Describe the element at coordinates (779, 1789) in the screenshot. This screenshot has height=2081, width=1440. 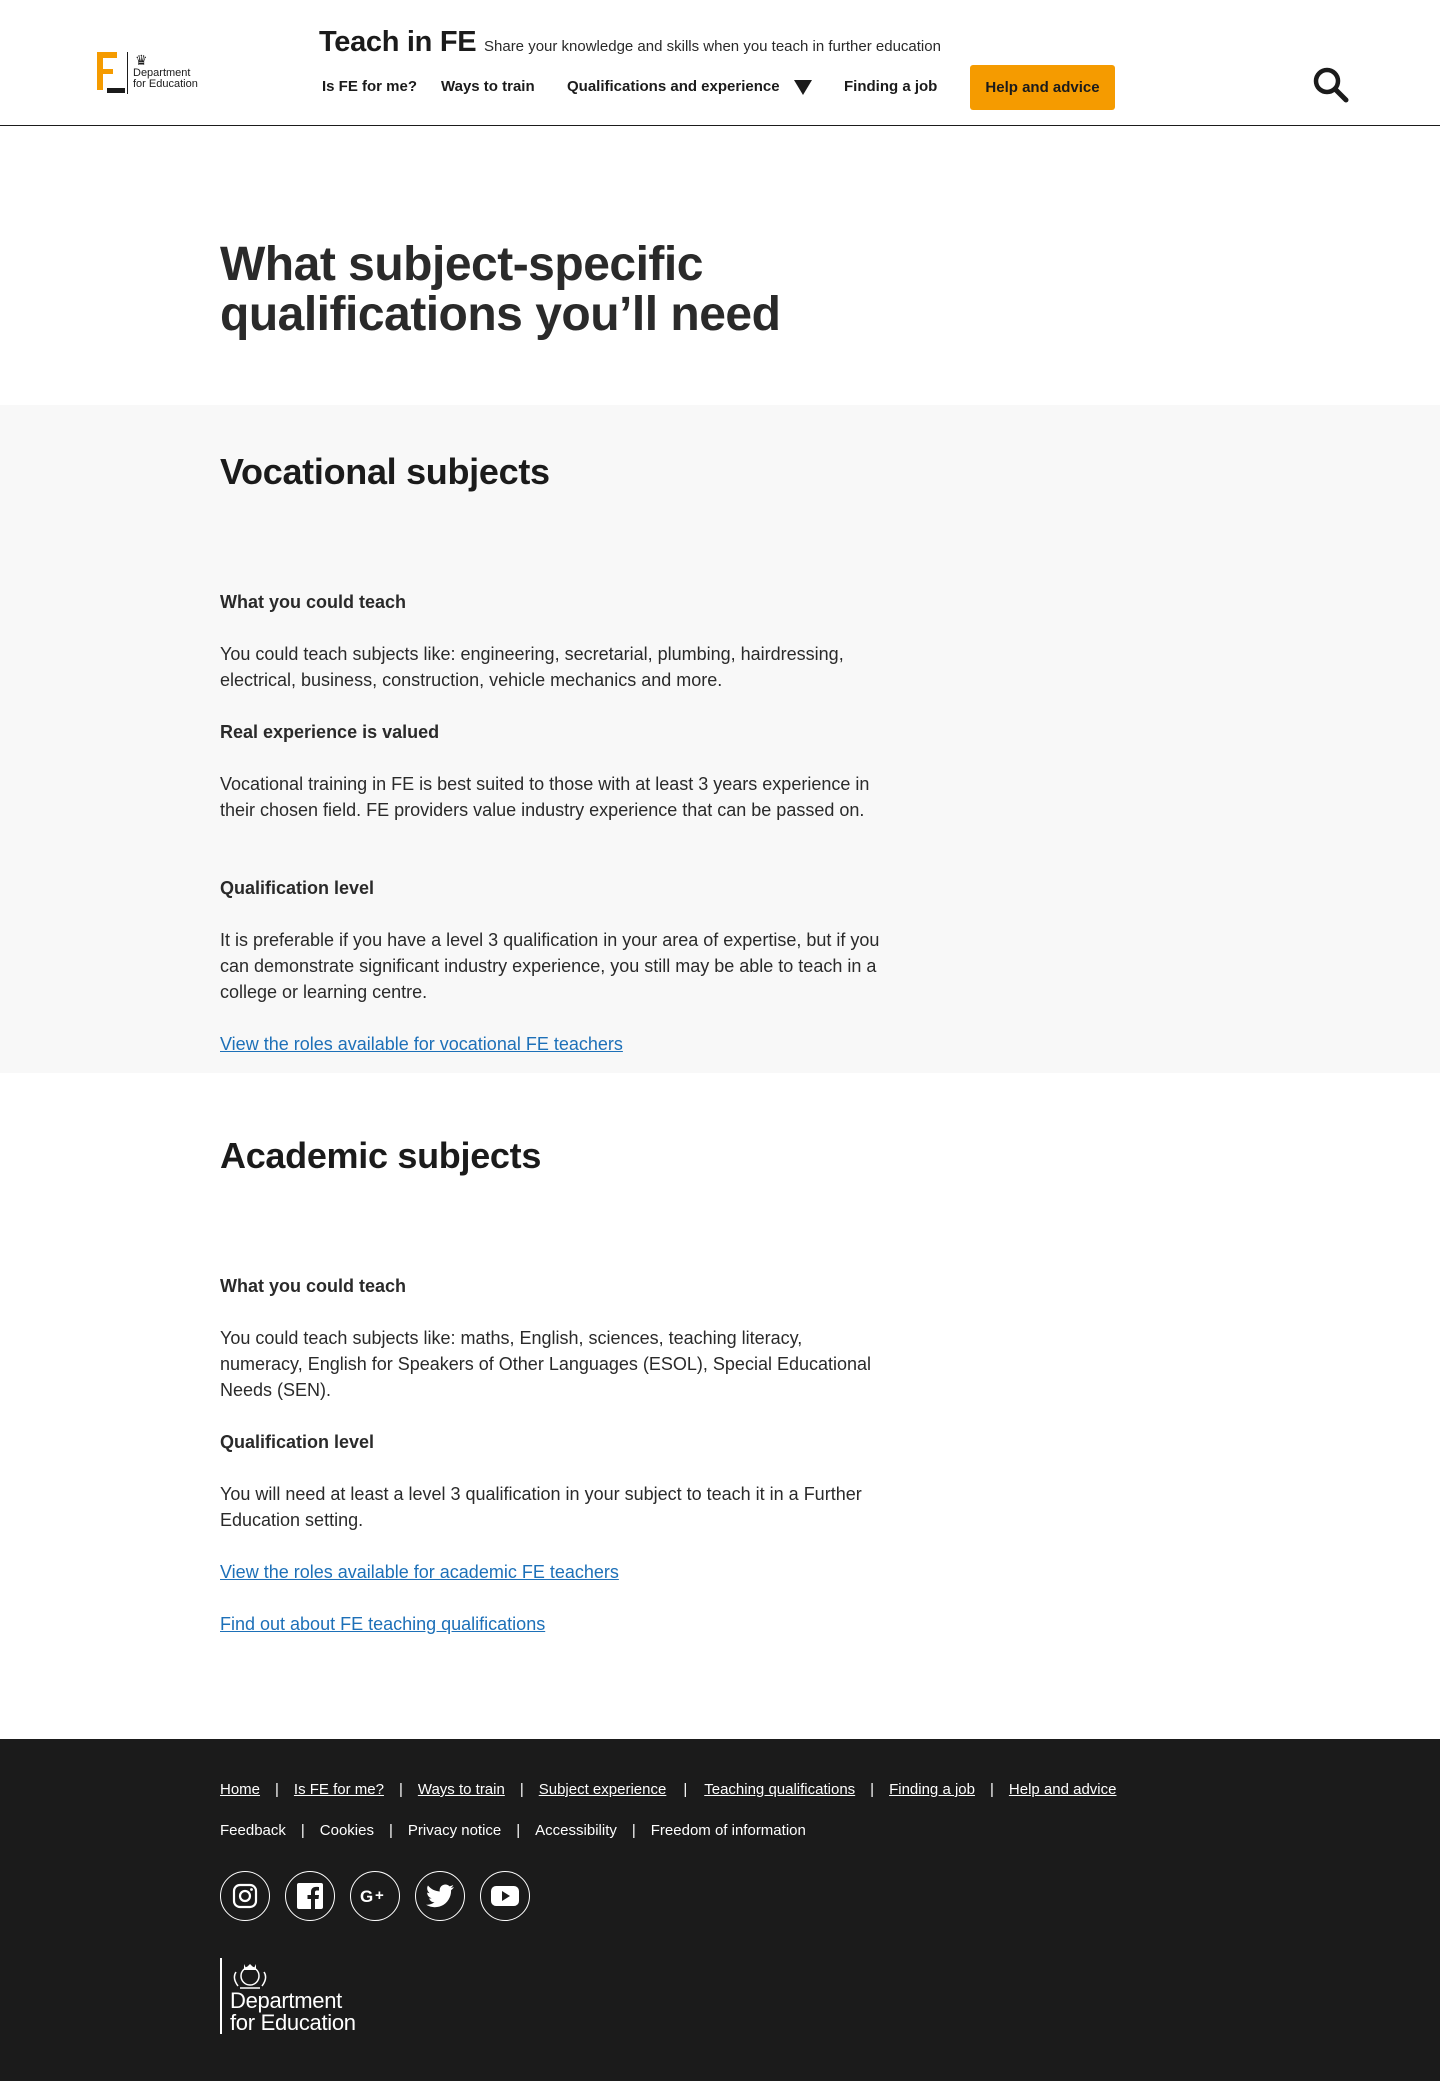
I see `footer-link-teaching-quals: Teaching qualifications` at that location.